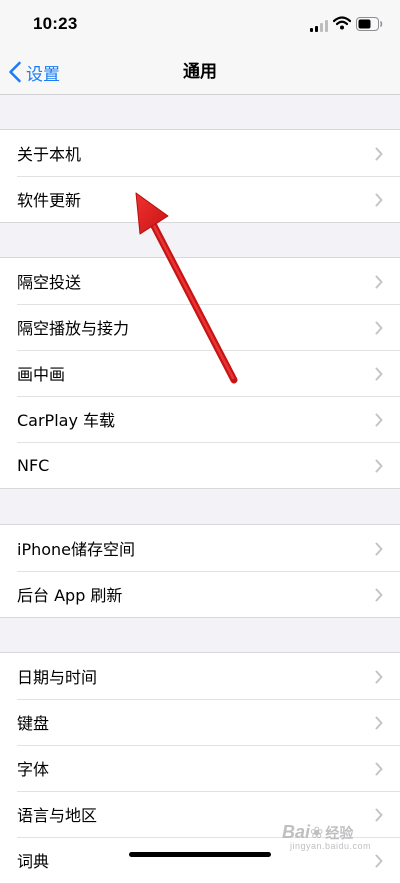  Describe the element at coordinates (49, 154) in the screenshot. I see `list-item-label: 关于本机` at that location.